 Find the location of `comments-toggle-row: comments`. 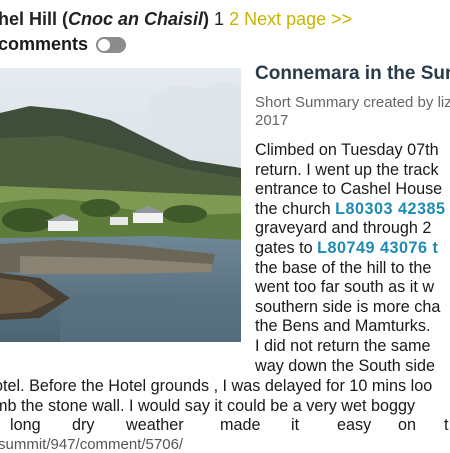

comments-toggle-row: comments is located at coordinates (63, 44).